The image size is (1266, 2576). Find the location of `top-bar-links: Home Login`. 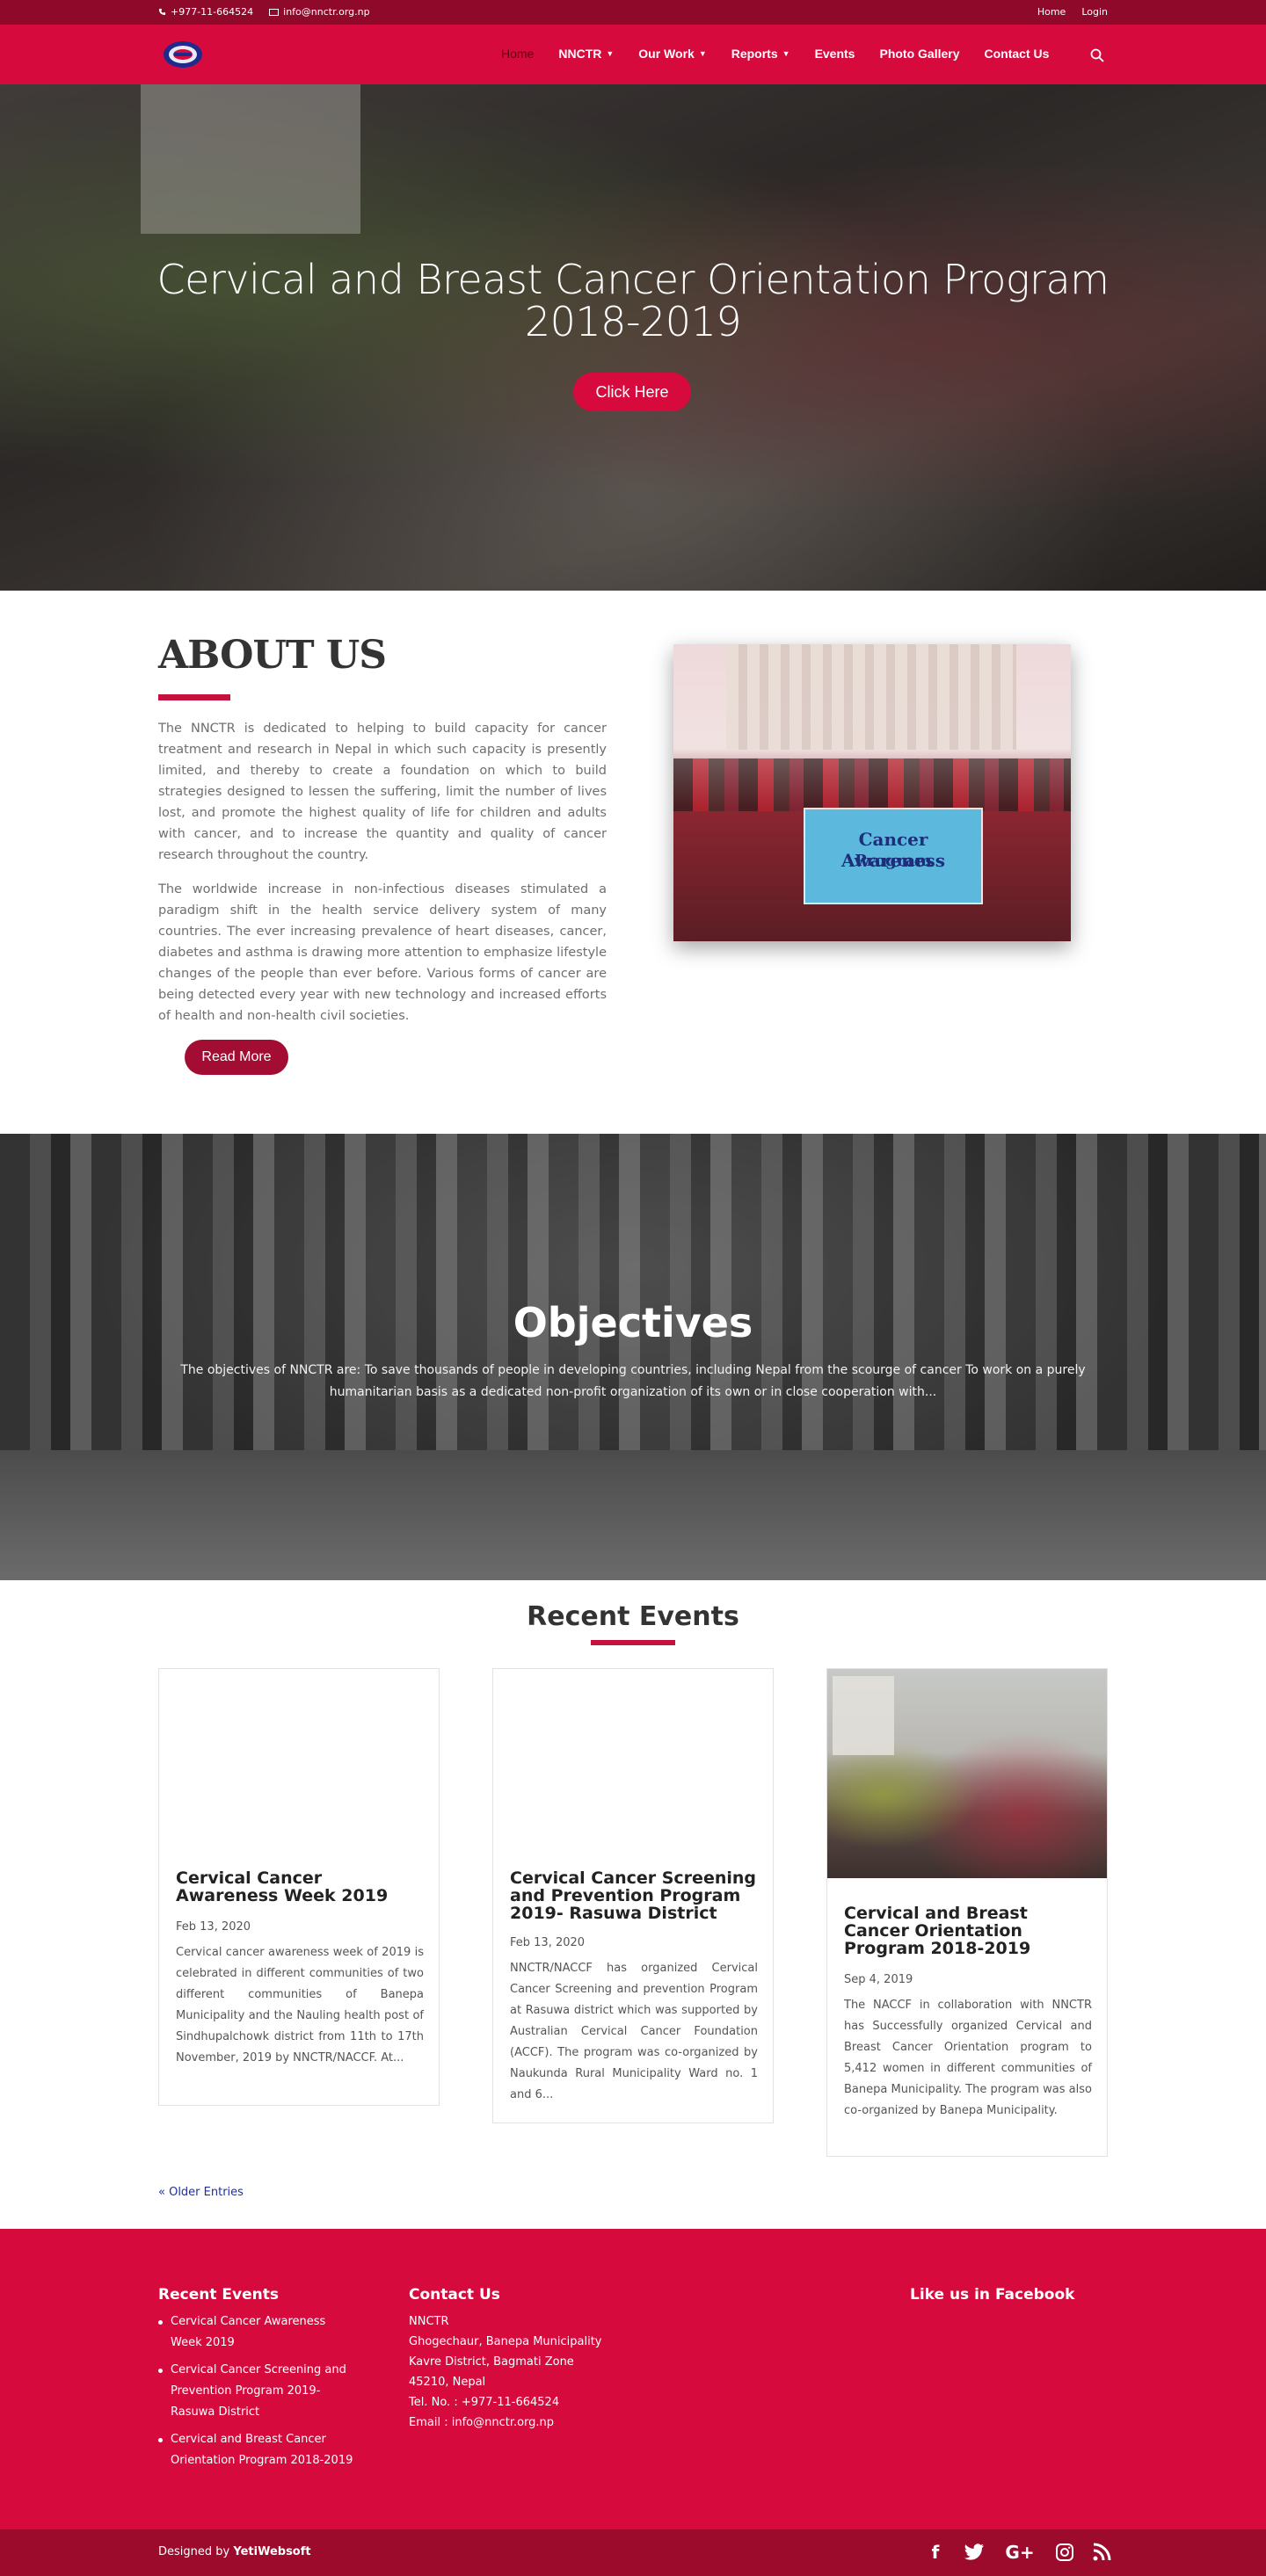

top-bar-links: Home Login is located at coordinates (1072, 12).